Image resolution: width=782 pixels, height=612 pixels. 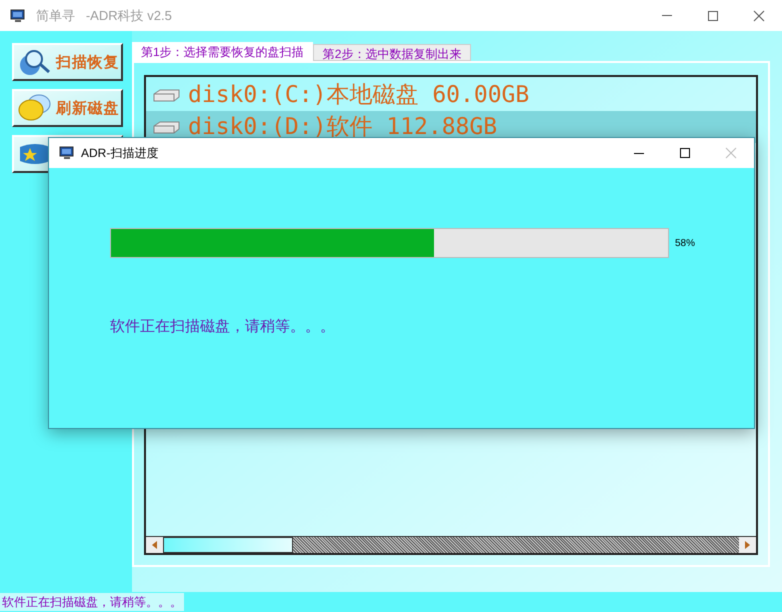 I want to click on scroll-left-icon, so click(x=154, y=545).